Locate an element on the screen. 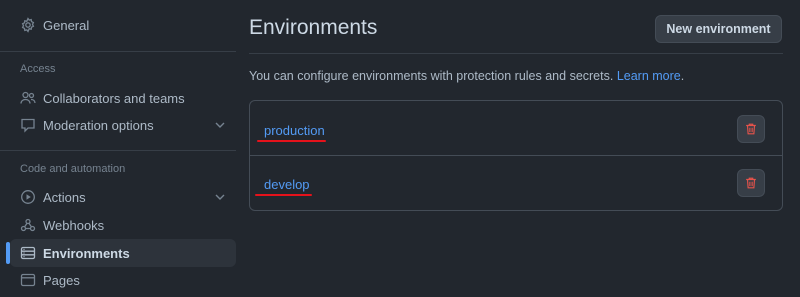 This screenshot has height=297, width=800. sidebar-item-label: General is located at coordinates (66, 25).